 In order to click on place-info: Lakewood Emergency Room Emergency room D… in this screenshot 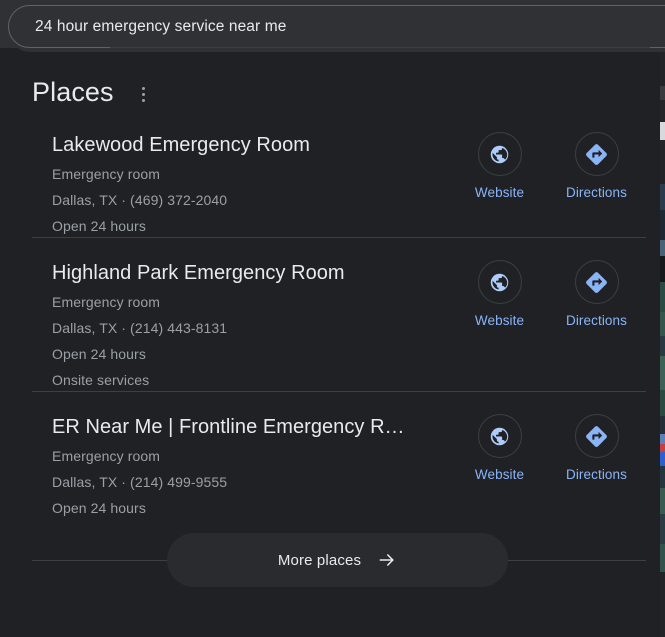, I will do `click(252, 174)`.